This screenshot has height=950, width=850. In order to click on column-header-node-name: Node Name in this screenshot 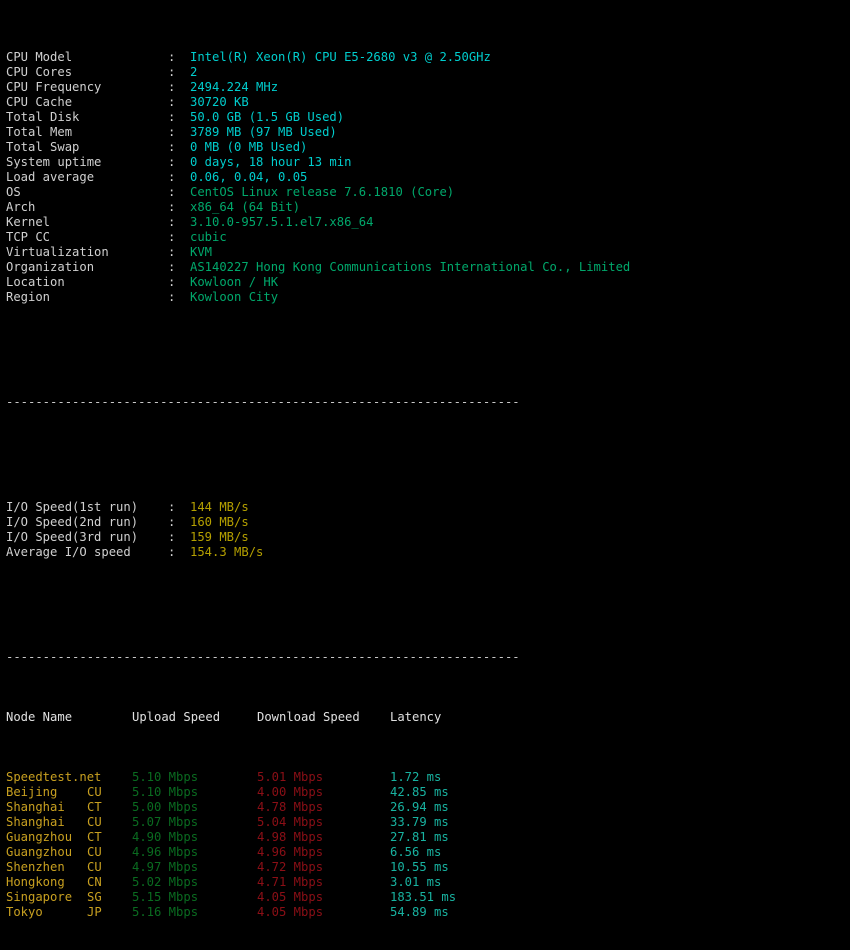, I will do `click(39, 717)`.